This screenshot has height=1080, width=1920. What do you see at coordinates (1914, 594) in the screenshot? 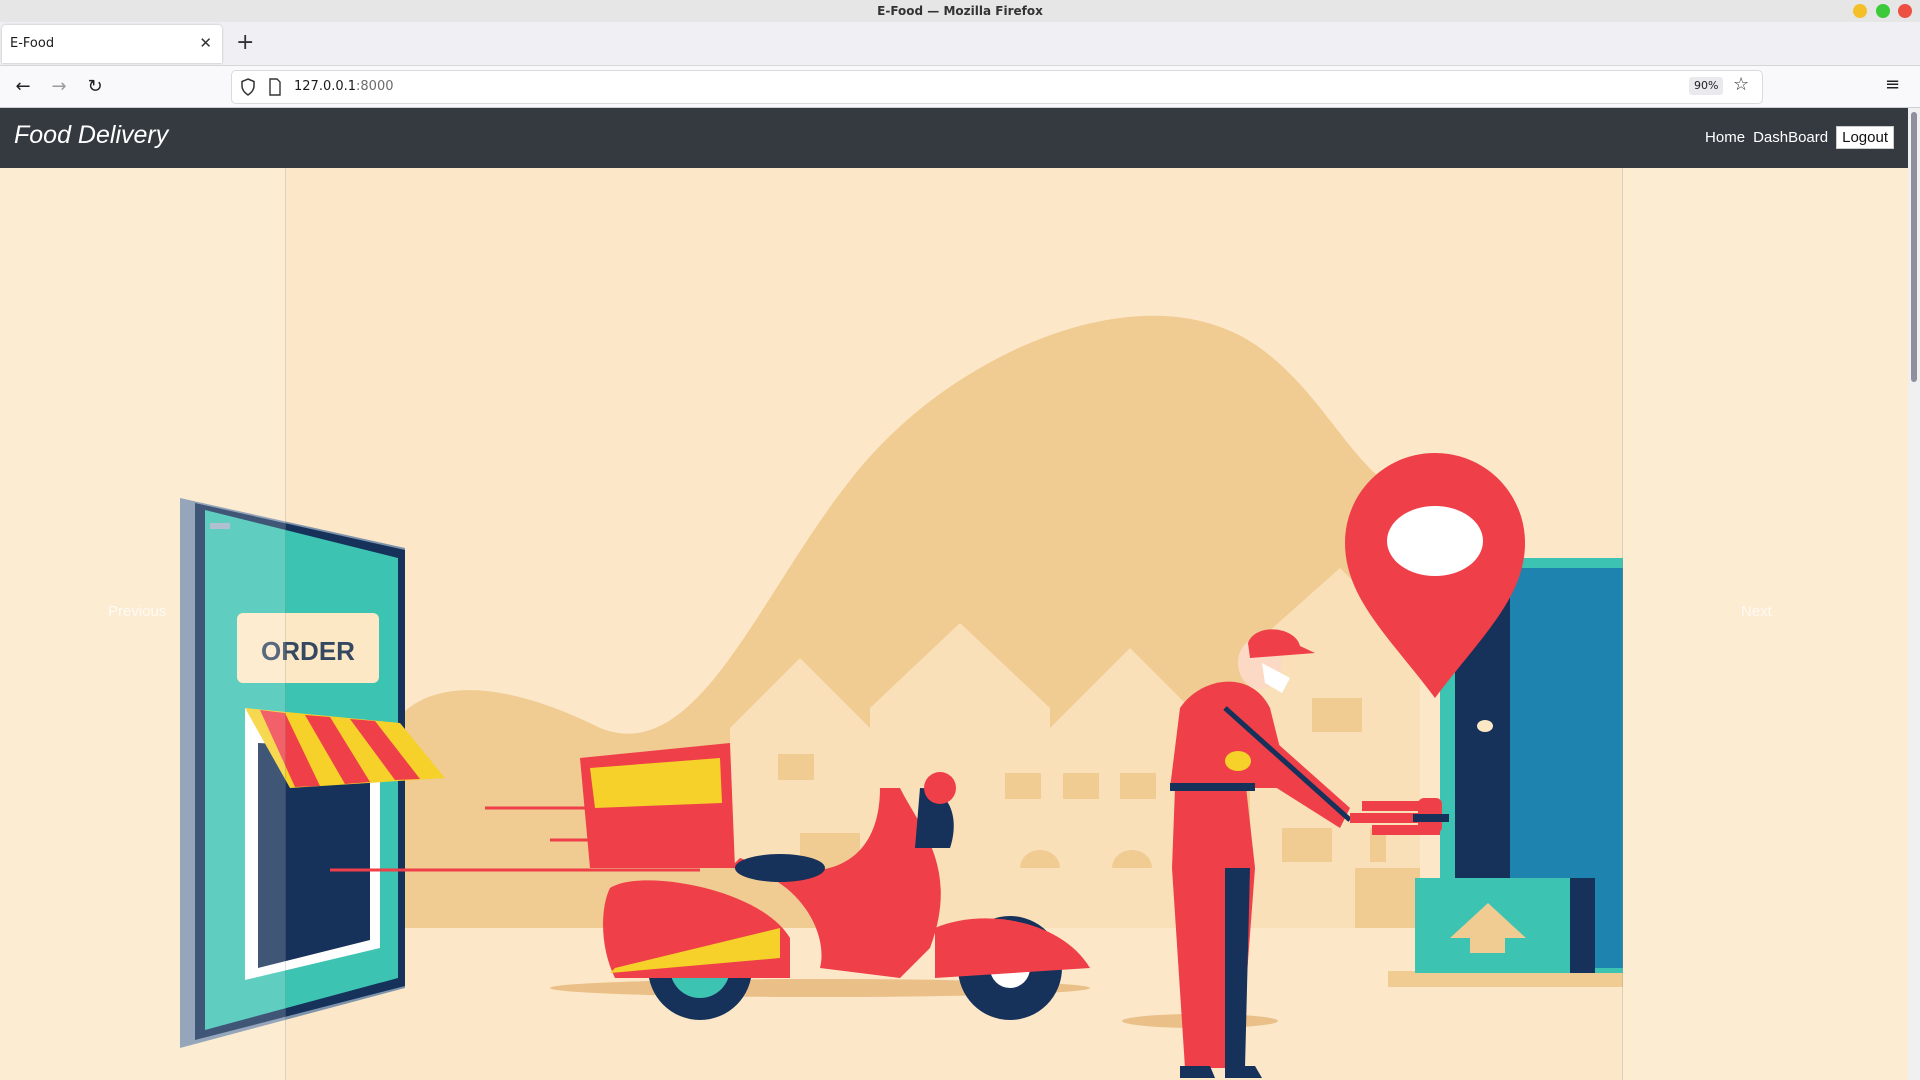
I see `page-scrollbar` at bounding box center [1914, 594].